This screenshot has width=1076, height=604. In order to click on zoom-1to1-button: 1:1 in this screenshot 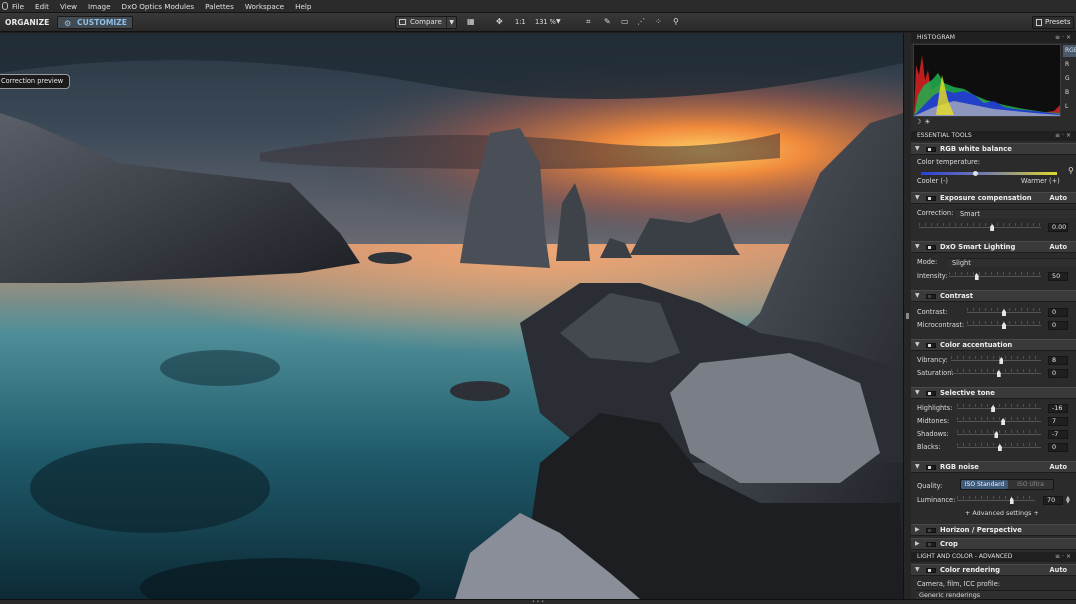, I will do `click(520, 22)`.